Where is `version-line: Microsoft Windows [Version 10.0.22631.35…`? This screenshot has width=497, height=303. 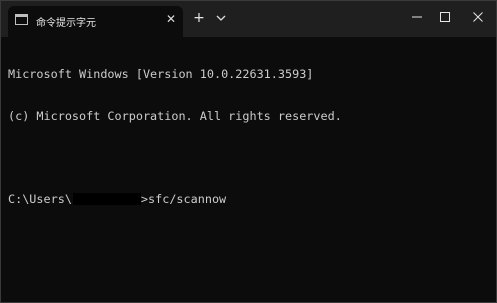
version-line: Microsoft Windows [Version 10.0.22631.35… is located at coordinates (161, 74).